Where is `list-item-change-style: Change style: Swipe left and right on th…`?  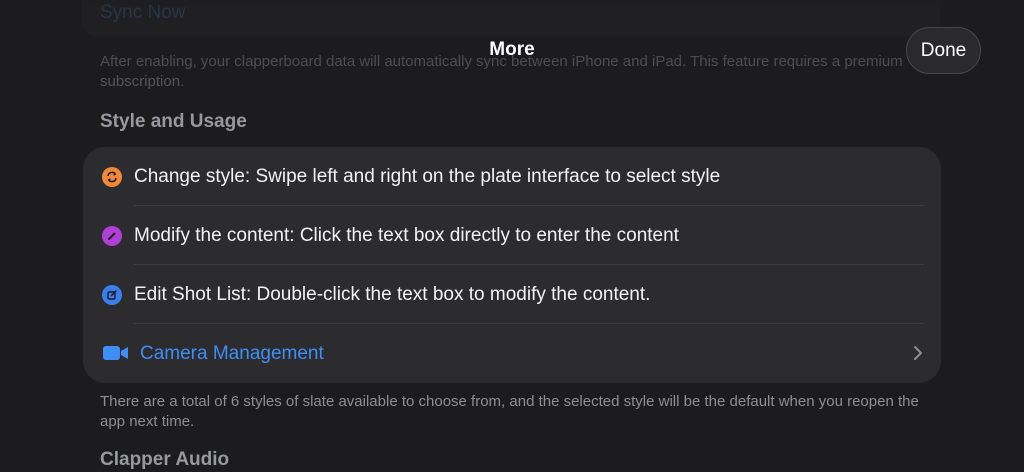 list-item-change-style: Change style: Swipe left and right on th… is located at coordinates (512, 176).